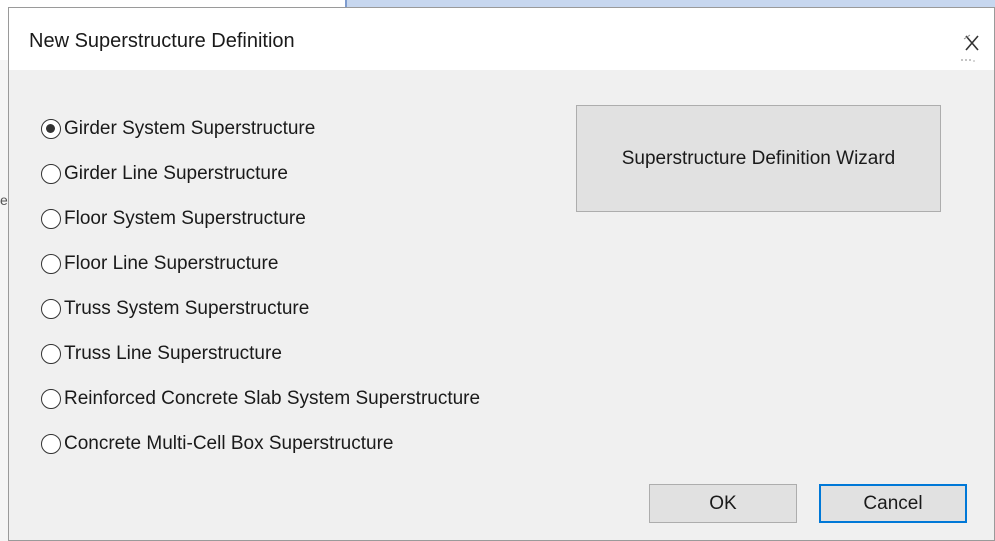 The height and width of the screenshot is (541, 995). I want to click on radio-floor-system: Floor System Superstructure, so click(311, 218).